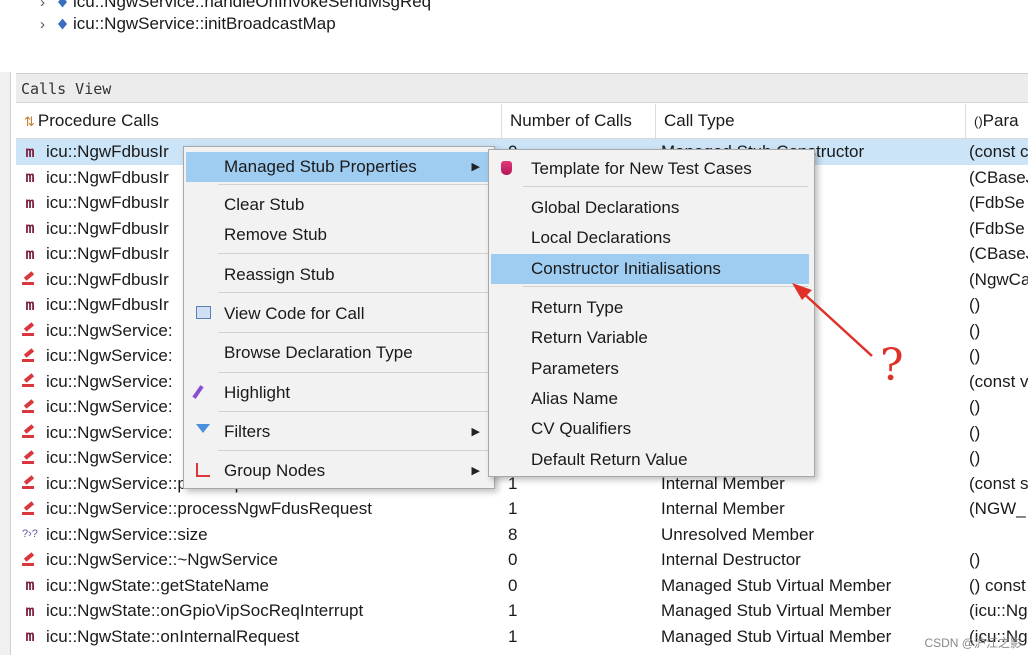  I want to click on function-icon, so click(62, 4).